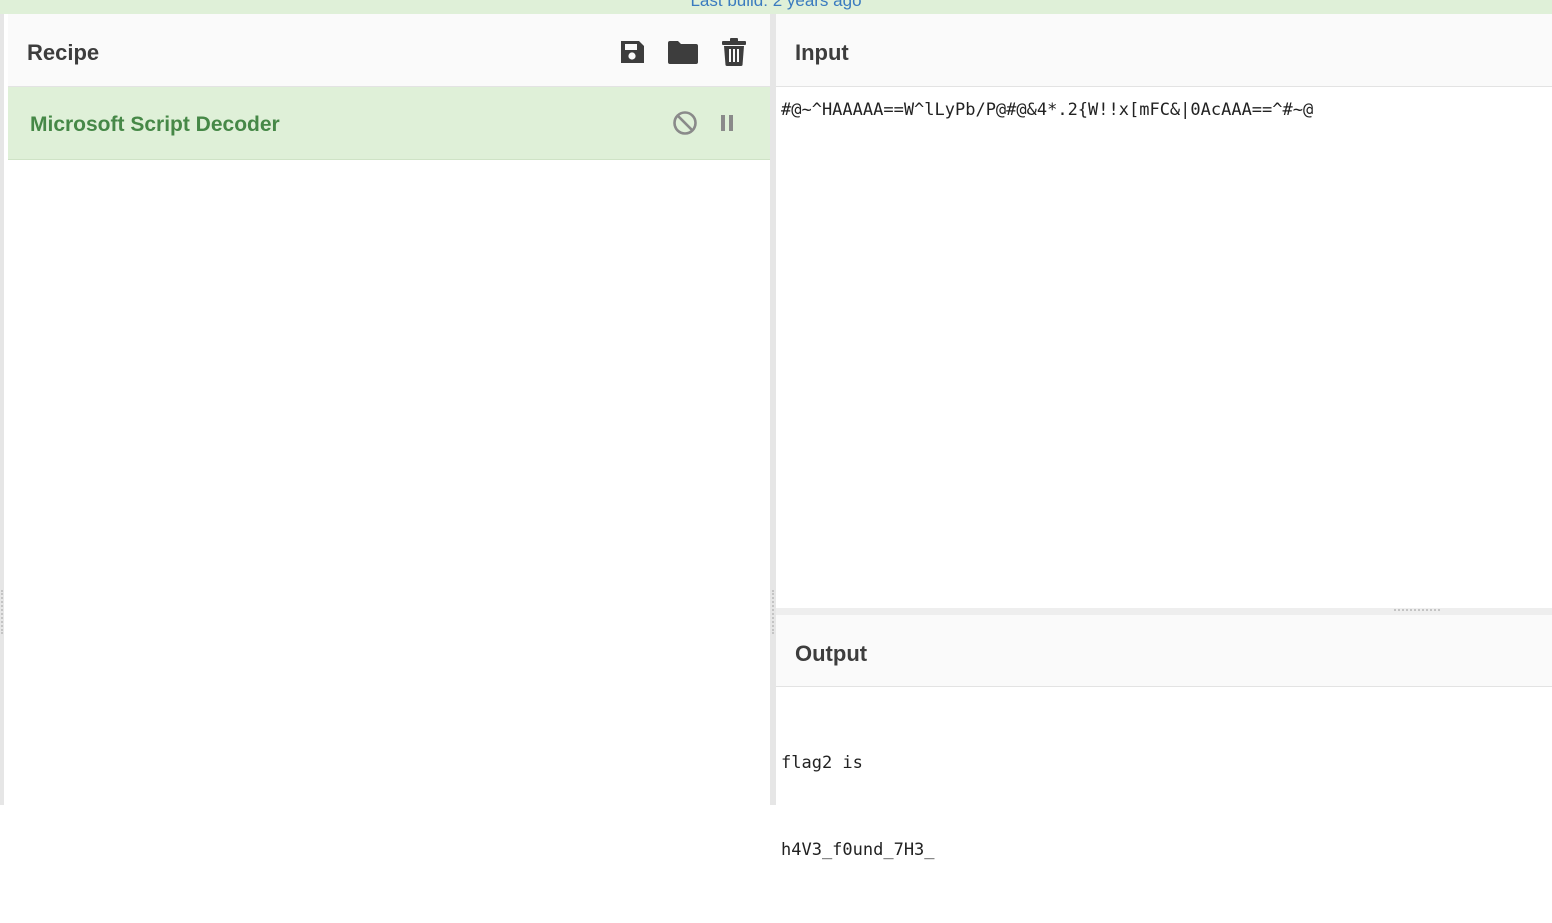 The width and height of the screenshot is (1552, 923). I want to click on last-build-text: Last build: 2 years ago, so click(776, 5).